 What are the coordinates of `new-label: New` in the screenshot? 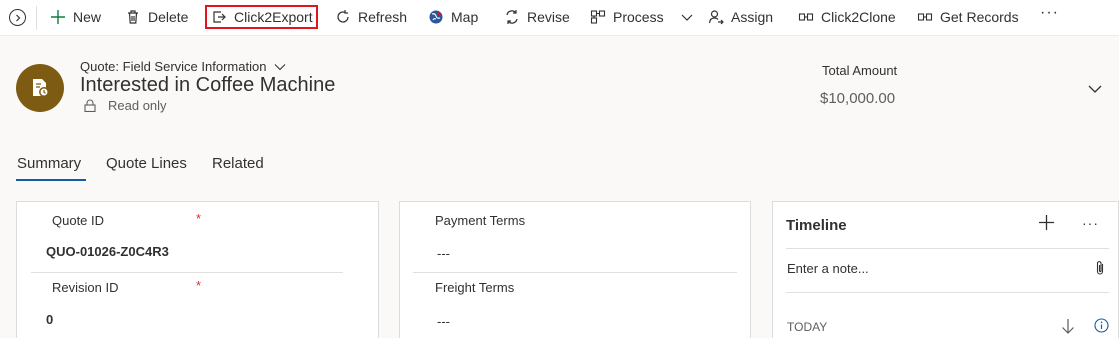 It's located at (87, 17).